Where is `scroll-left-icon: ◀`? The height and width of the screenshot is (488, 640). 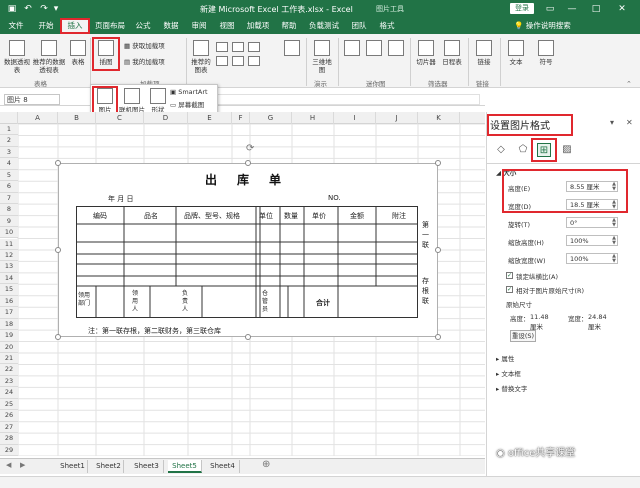
scroll-left-icon: ◀ is located at coordinates (8, 465).